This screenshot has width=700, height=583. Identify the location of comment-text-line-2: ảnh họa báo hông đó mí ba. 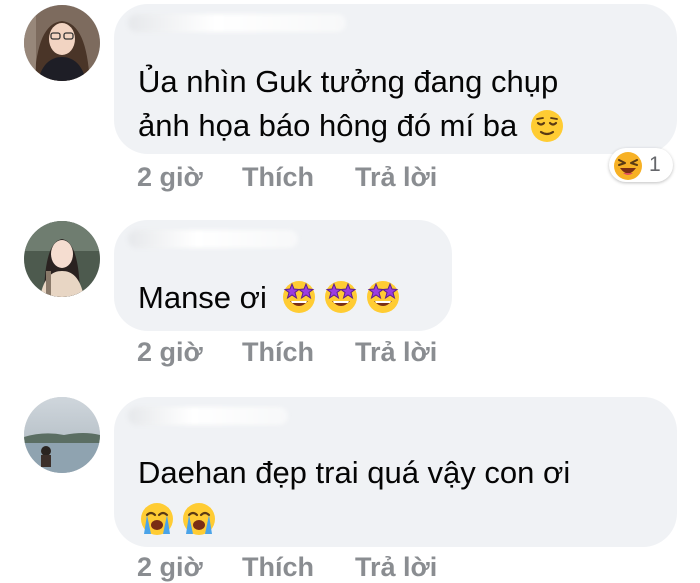
(395, 126).